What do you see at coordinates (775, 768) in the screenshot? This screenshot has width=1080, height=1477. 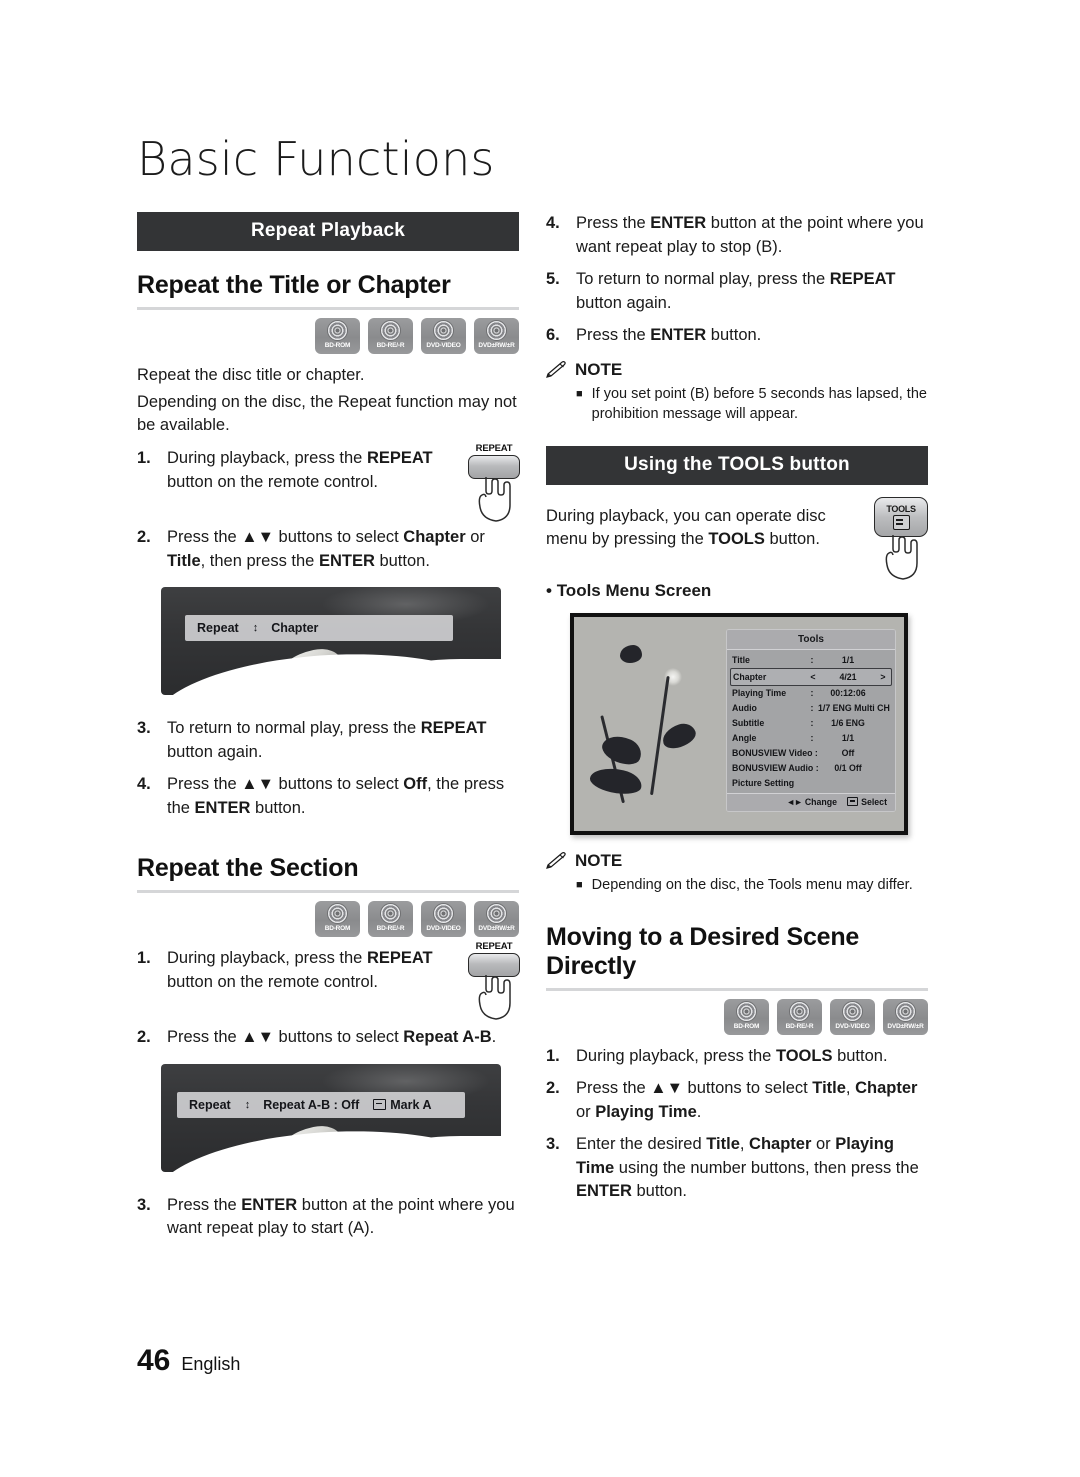 I see `row-label: BONUSVIEW Audio :` at bounding box center [775, 768].